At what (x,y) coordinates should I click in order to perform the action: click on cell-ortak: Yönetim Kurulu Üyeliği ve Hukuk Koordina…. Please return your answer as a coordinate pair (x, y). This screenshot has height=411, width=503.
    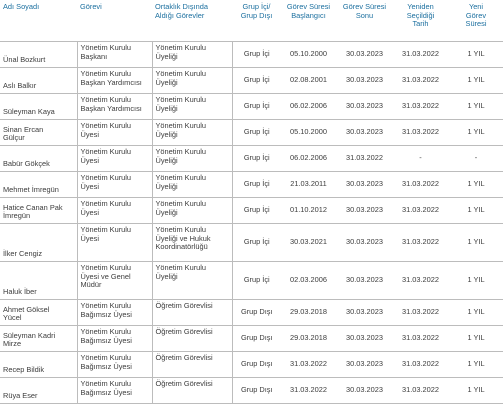
    Looking at the image, I should click on (191, 242).